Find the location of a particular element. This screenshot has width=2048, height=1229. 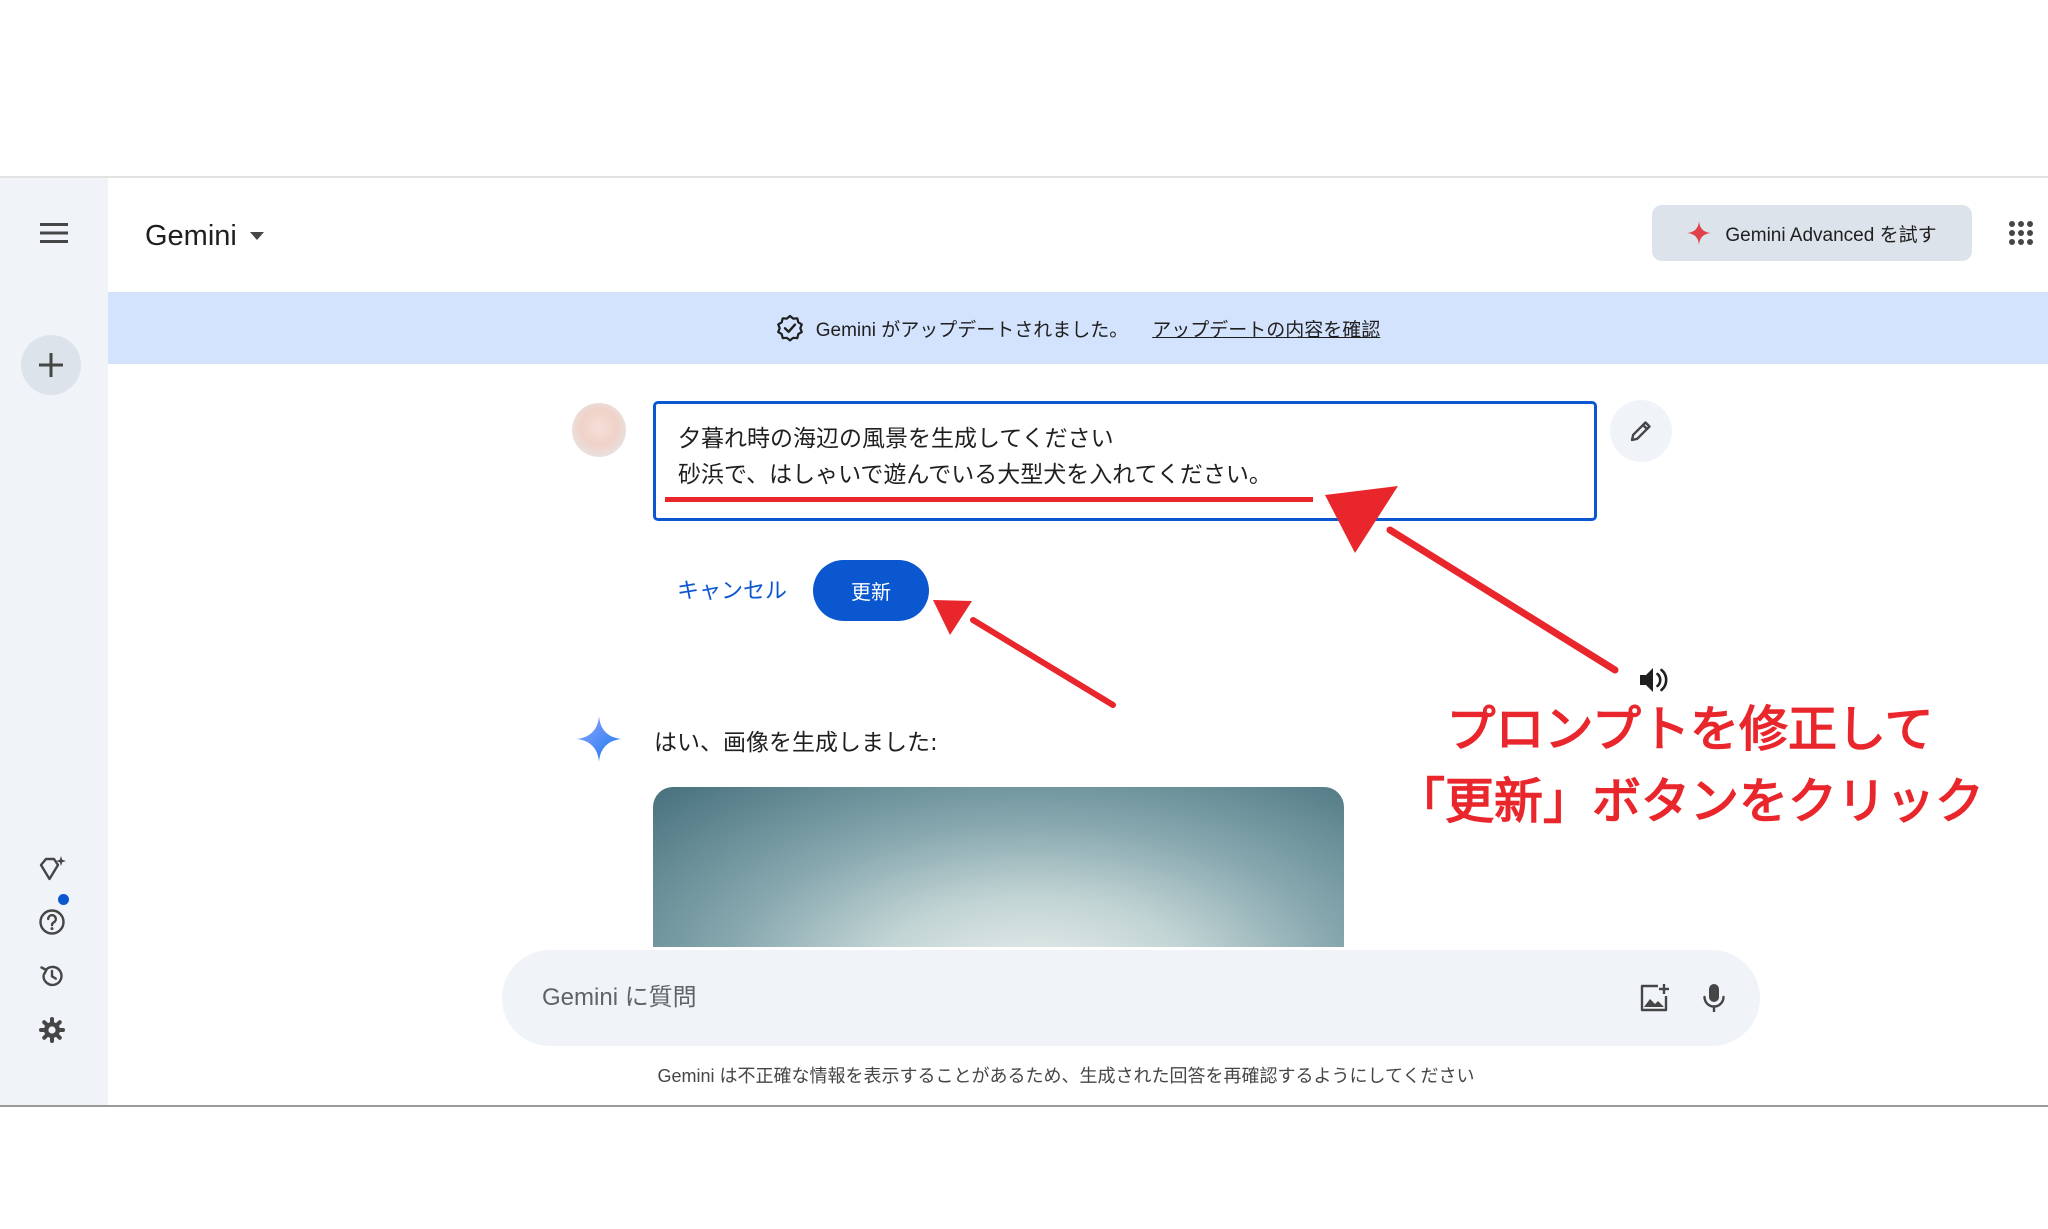

apps-grid-icon is located at coordinates (2021, 233).